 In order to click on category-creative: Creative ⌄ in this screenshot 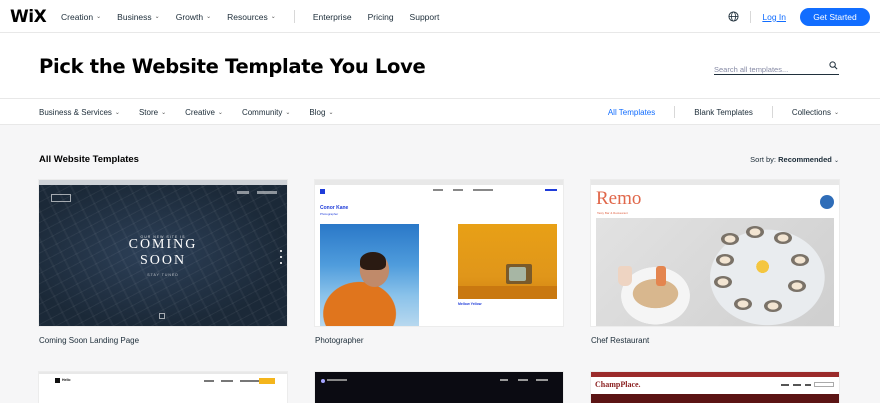, I will do `click(204, 112)`.